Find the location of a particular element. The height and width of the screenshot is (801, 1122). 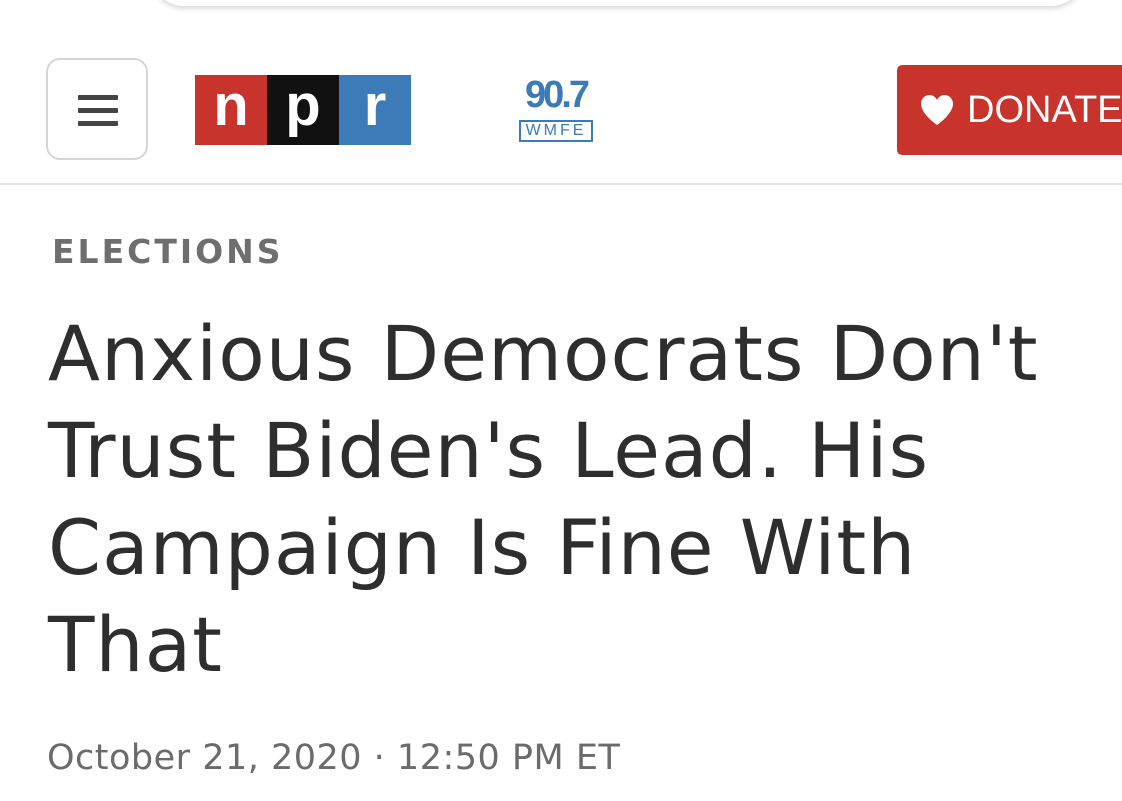

hamburger-menu-icon is located at coordinates (98, 97).